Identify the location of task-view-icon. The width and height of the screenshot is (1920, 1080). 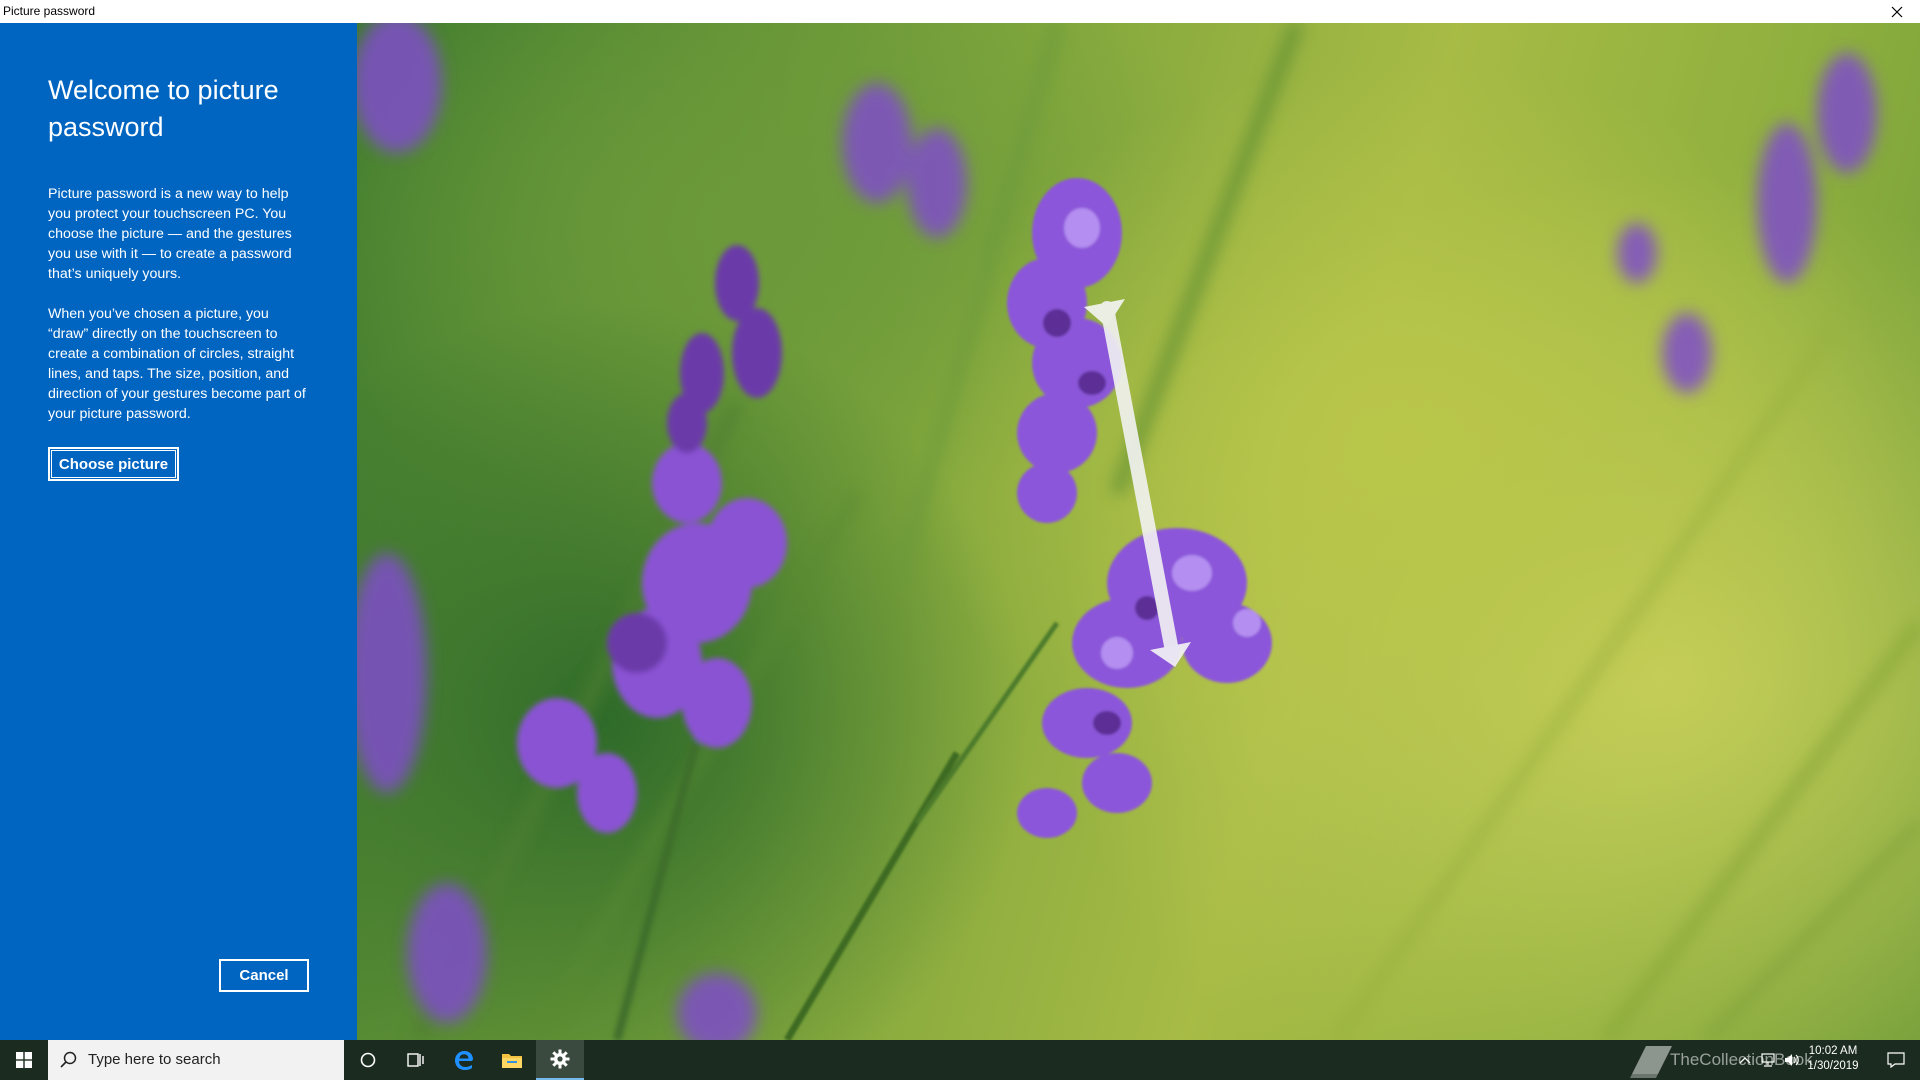
(415, 1060).